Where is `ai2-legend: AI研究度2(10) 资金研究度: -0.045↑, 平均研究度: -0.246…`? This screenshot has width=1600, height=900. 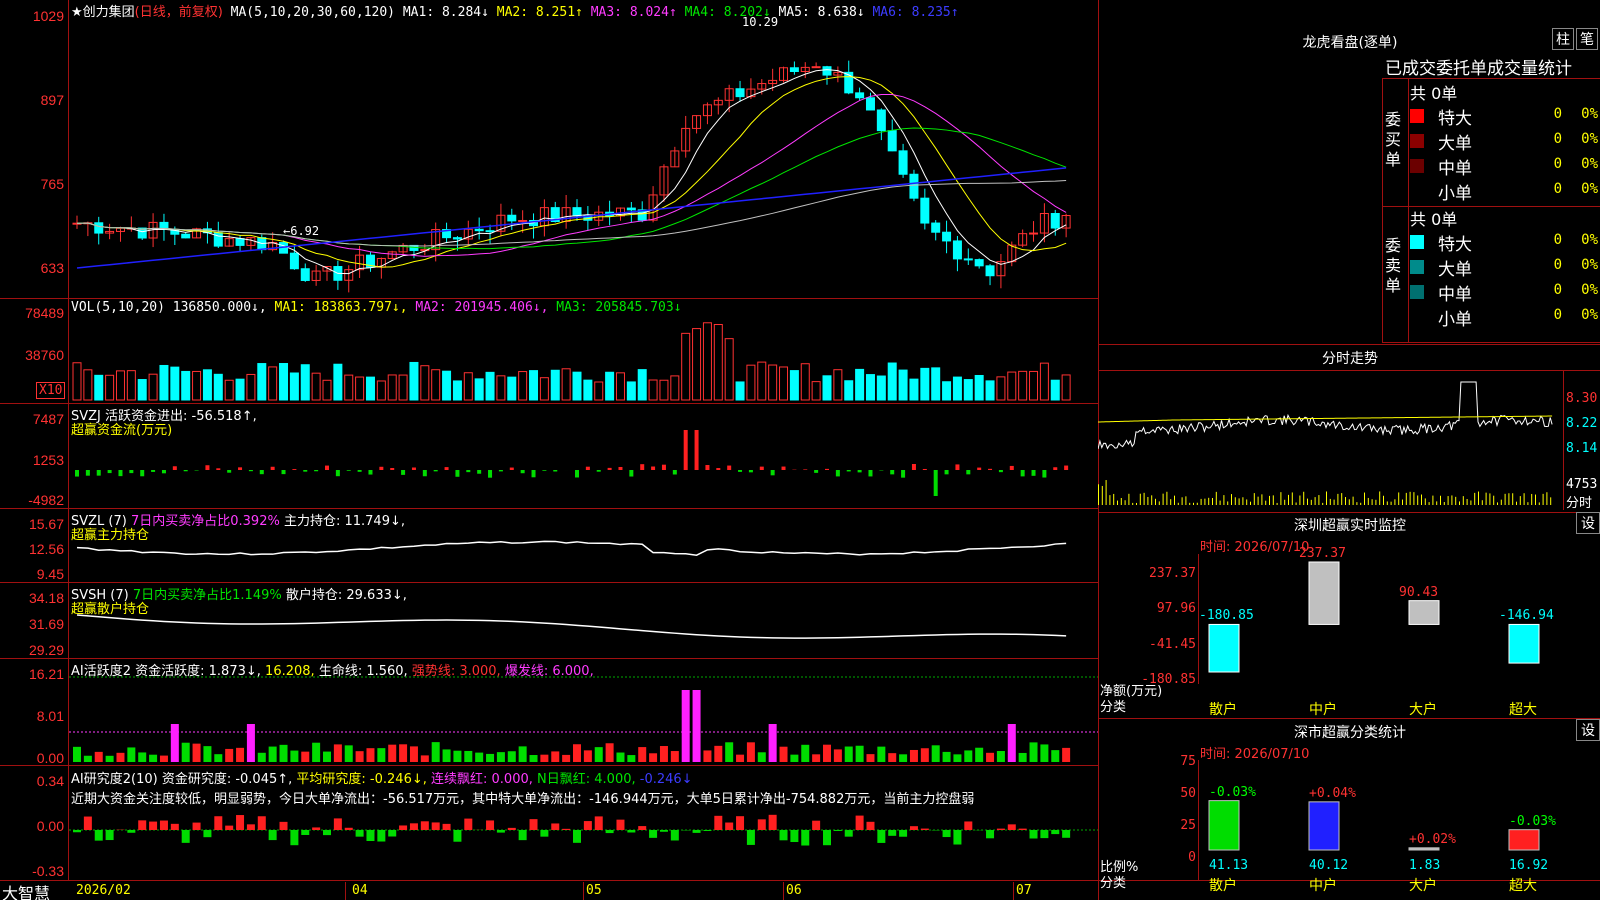 ai2-legend: AI研究度2(10) 资金研究度: -0.045↑, 平均研究度: -0.246… is located at coordinates (382, 777).